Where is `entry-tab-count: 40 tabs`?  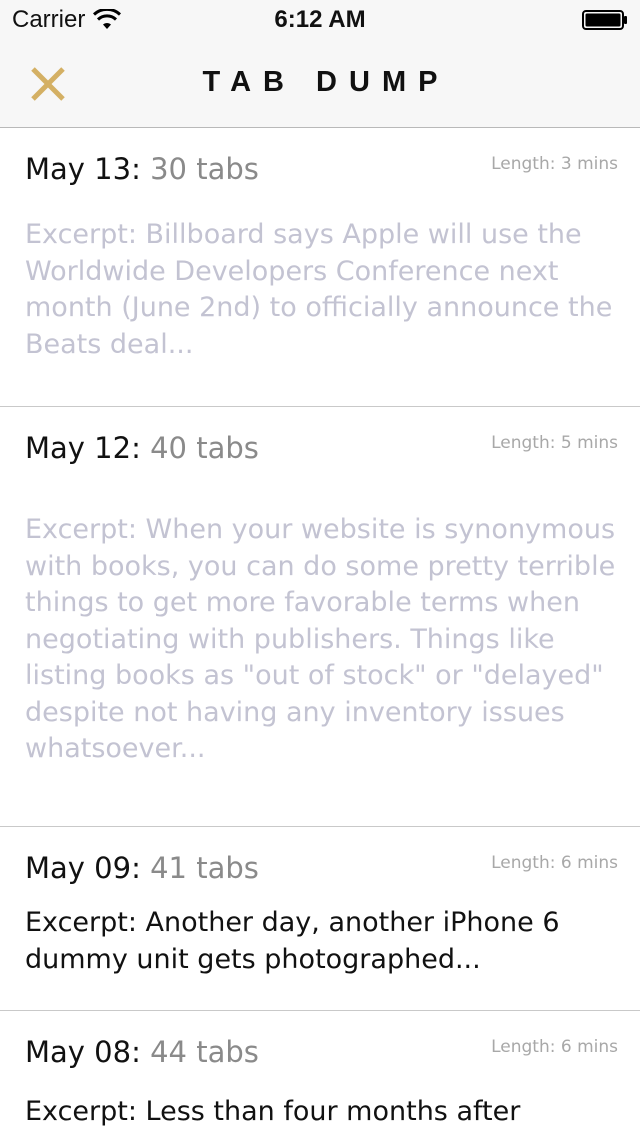 entry-tab-count: 40 tabs is located at coordinates (204, 448).